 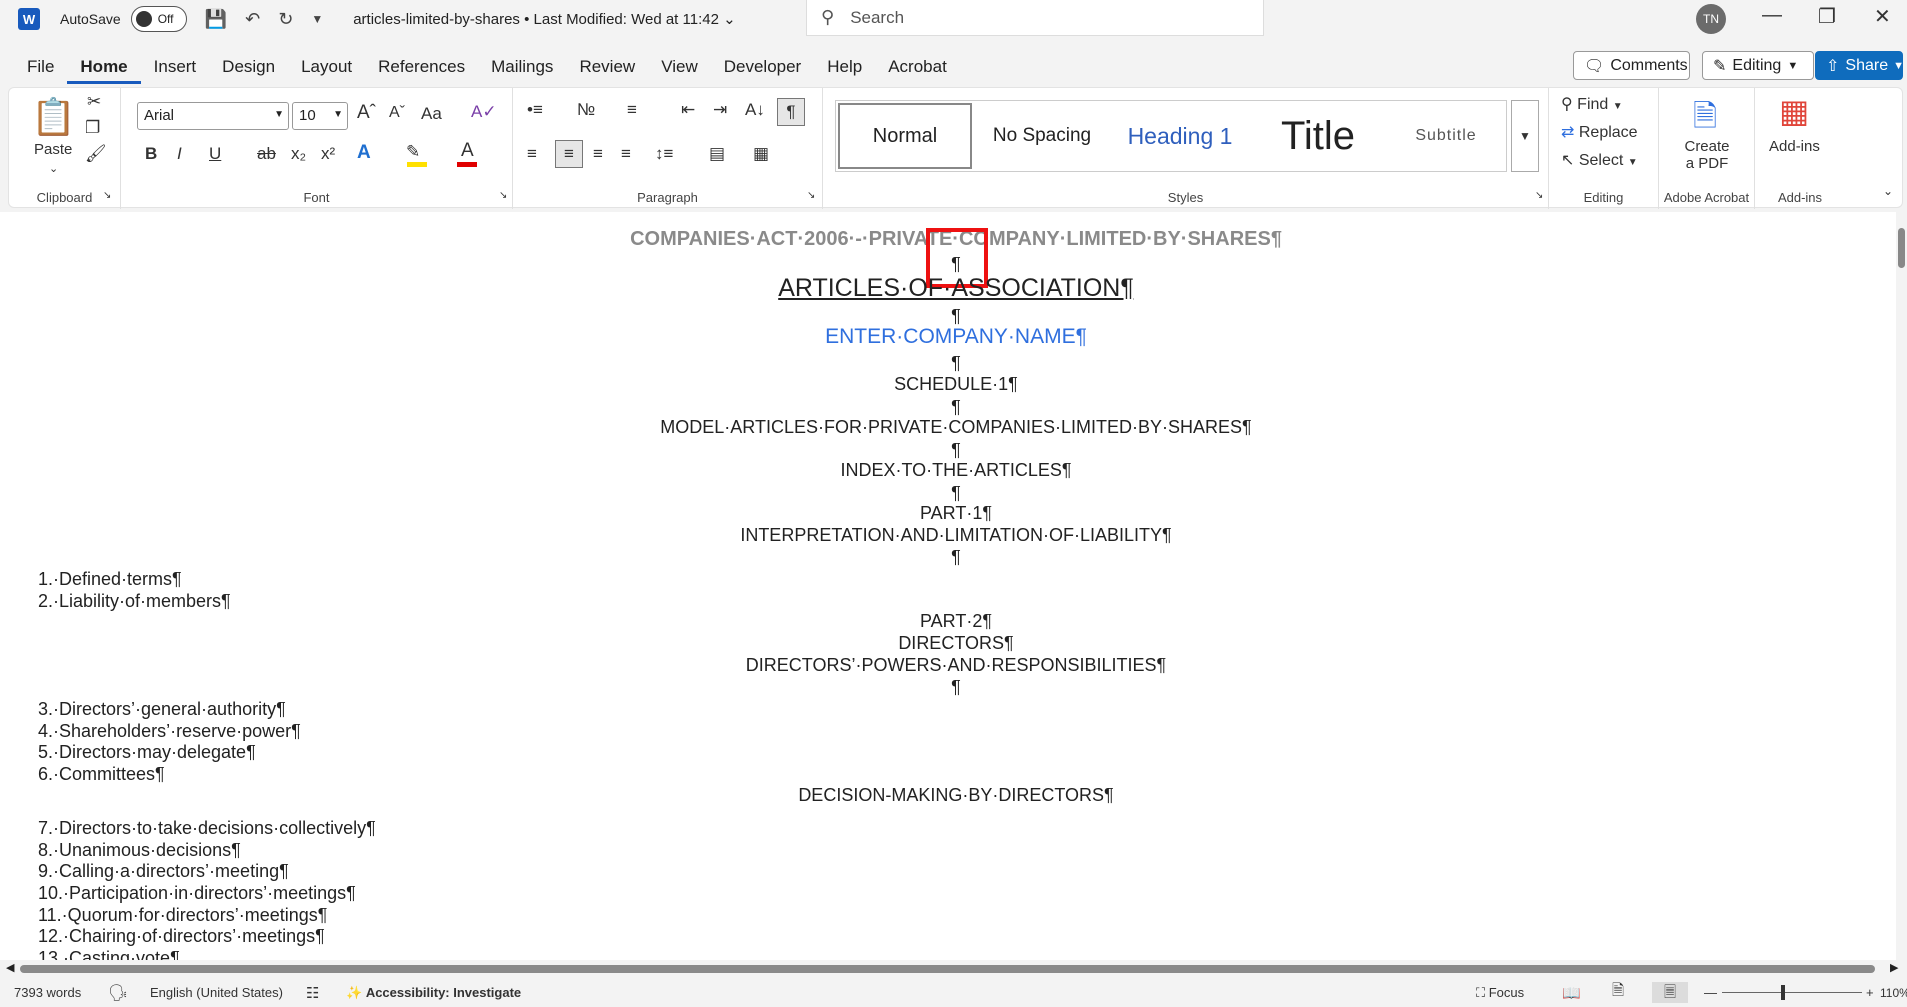 I want to click on align-center-icon: ≡, so click(x=569, y=154).